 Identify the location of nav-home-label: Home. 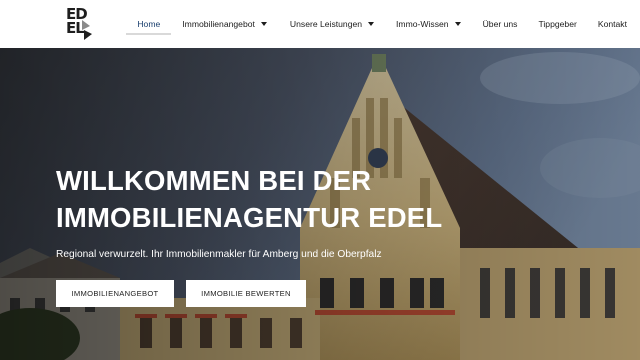
(149, 24).